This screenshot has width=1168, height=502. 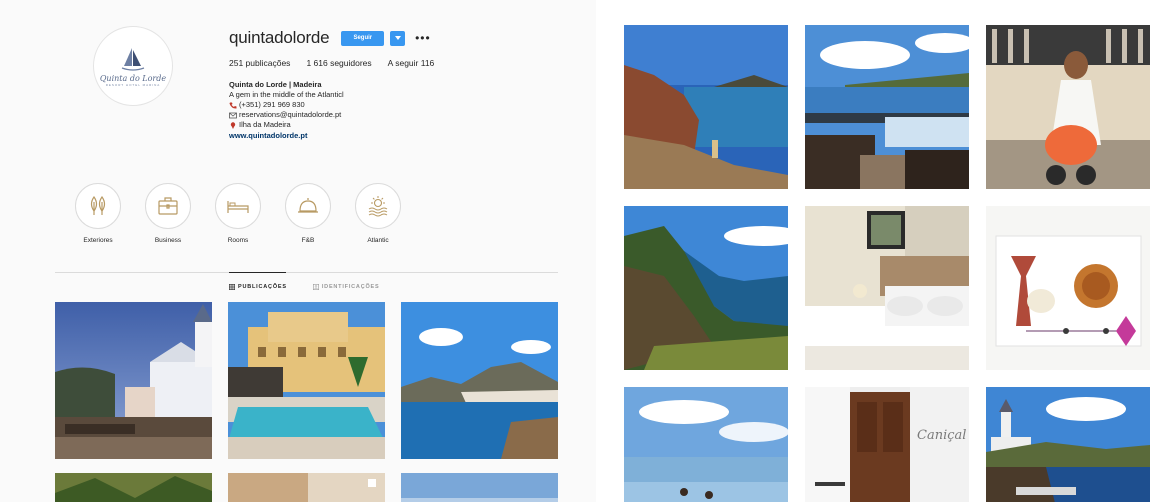 I want to click on active-tab-indicator, so click(x=257, y=272).